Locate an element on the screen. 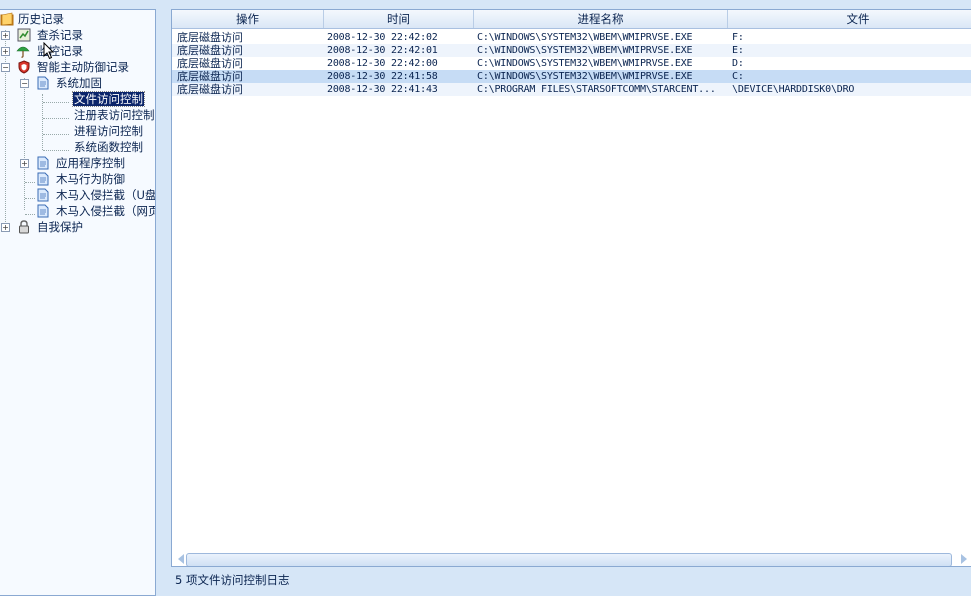  tree-item-trojan-behavior-defense: 木马行为防御 is located at coordinates (77, 179).